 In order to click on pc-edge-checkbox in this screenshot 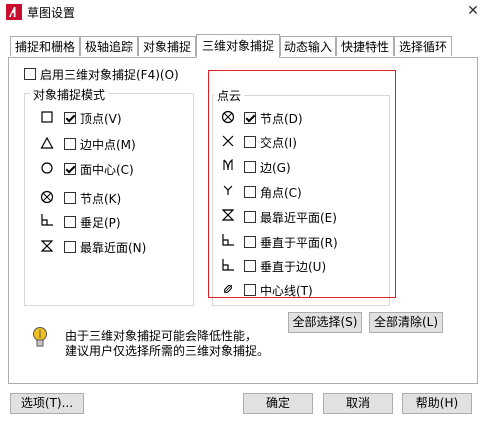, I will do `click(250, 167)`.